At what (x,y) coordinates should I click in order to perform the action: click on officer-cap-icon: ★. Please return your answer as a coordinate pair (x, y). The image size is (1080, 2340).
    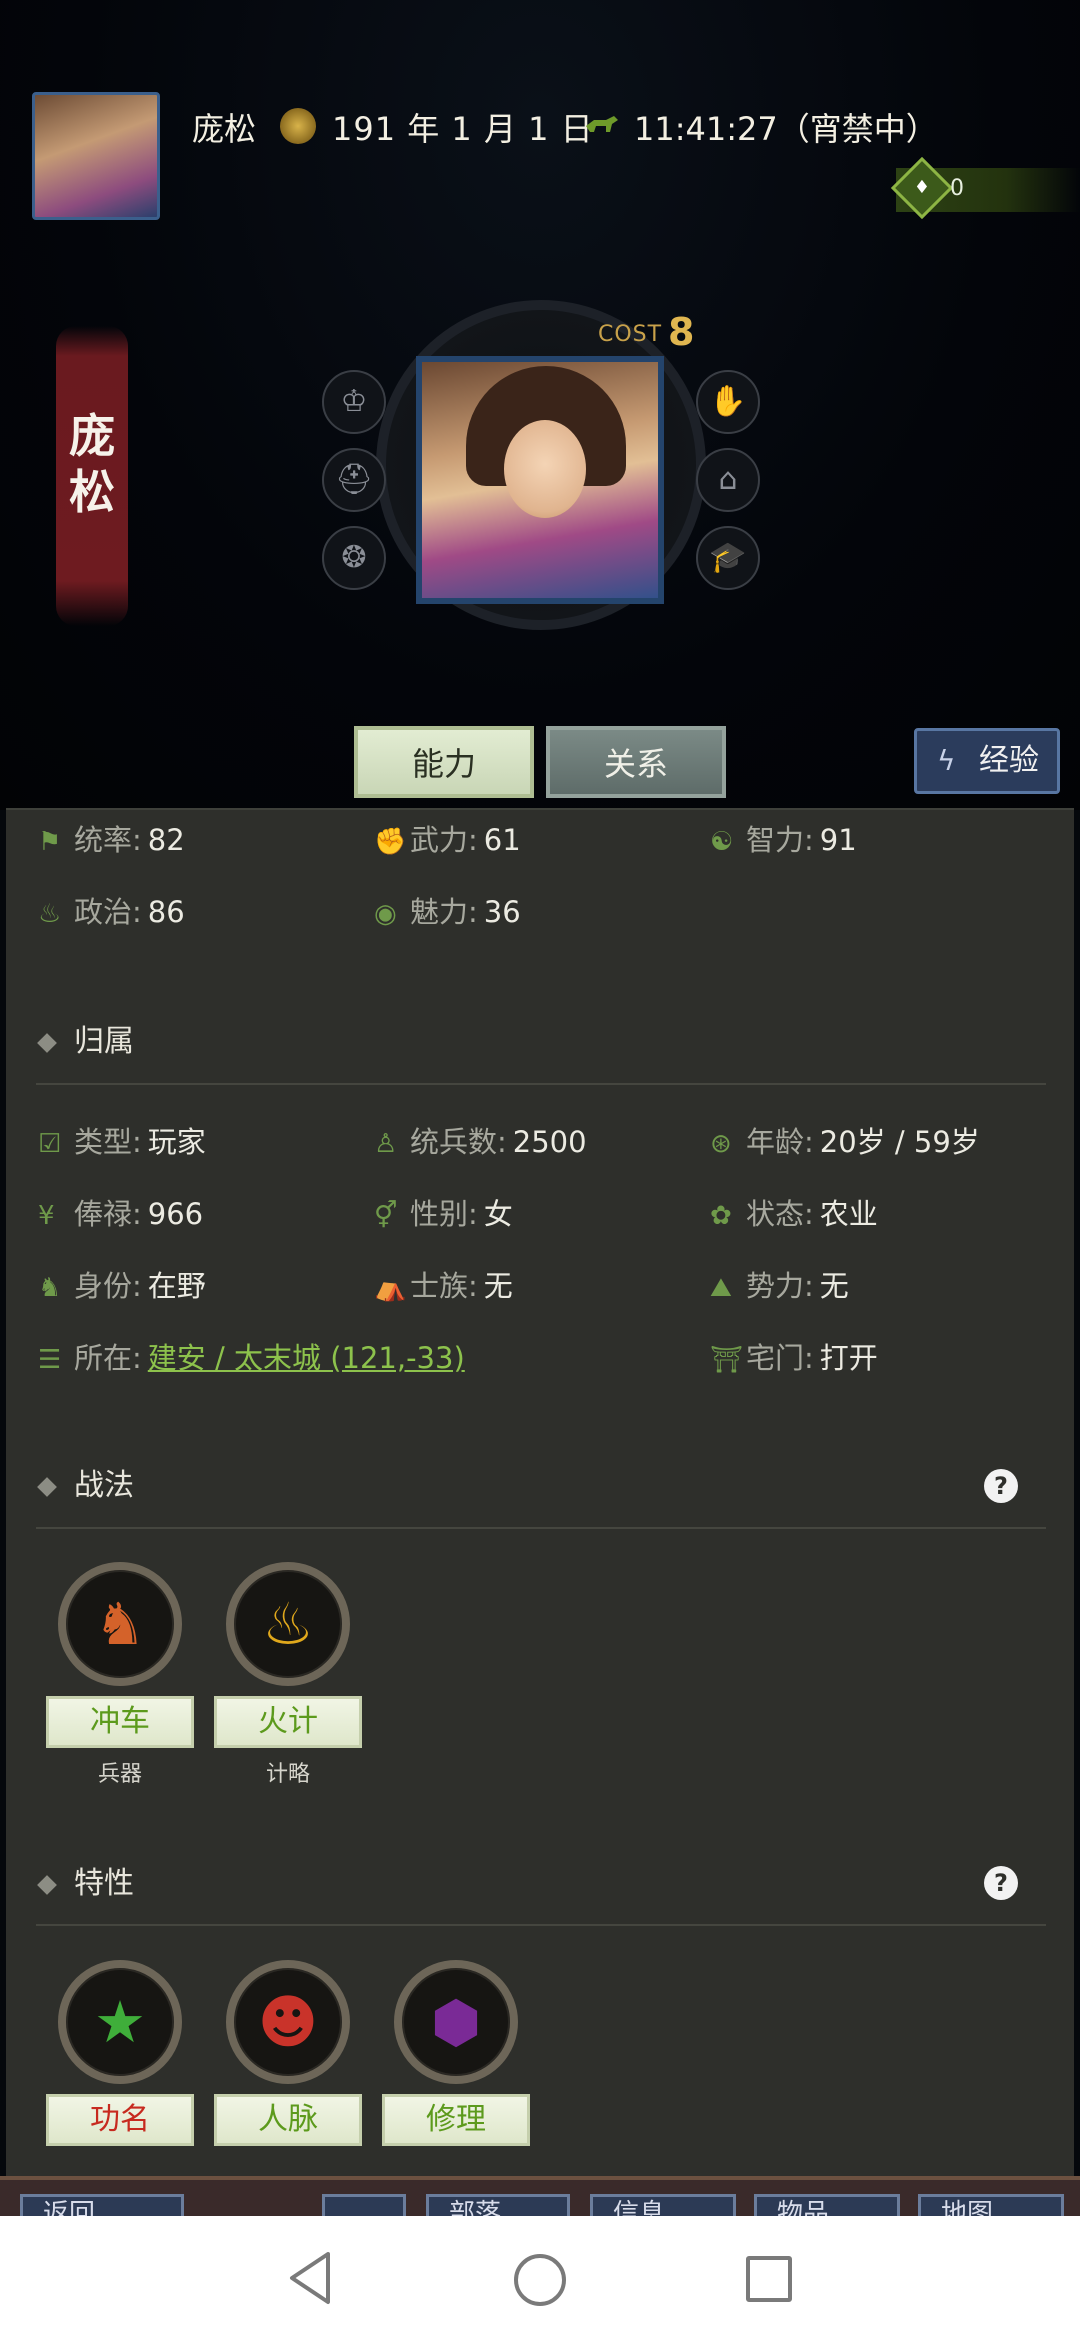
    Looking at the image, I should click on (120, 2022).